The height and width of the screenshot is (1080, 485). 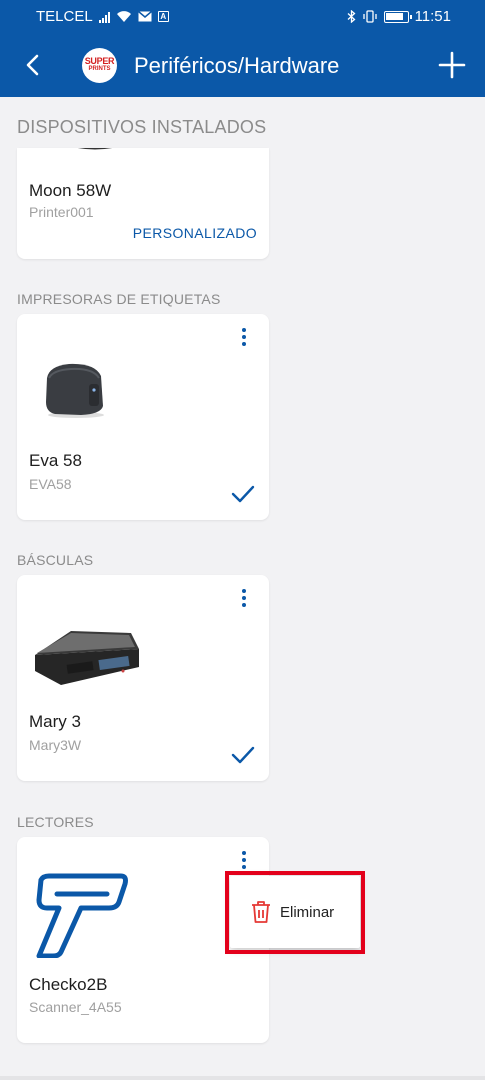 I want to click on section-header-readers: LECTORES, so click(x=55, y=822).